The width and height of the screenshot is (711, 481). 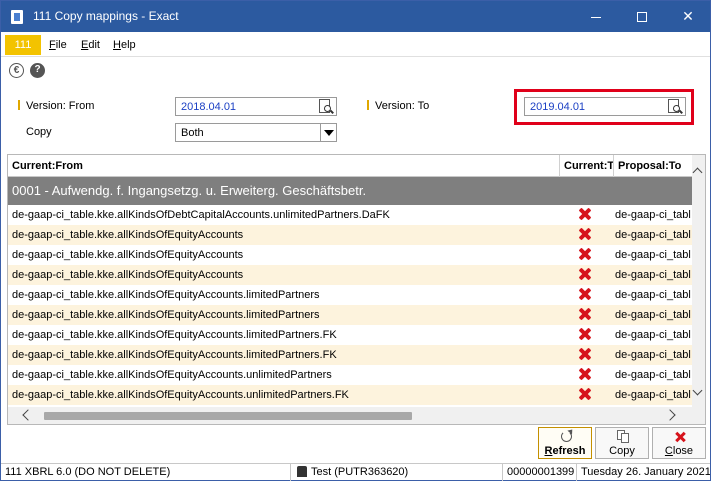 I want to click on icon-toolbar: € ?, so click(x=355, y=71).